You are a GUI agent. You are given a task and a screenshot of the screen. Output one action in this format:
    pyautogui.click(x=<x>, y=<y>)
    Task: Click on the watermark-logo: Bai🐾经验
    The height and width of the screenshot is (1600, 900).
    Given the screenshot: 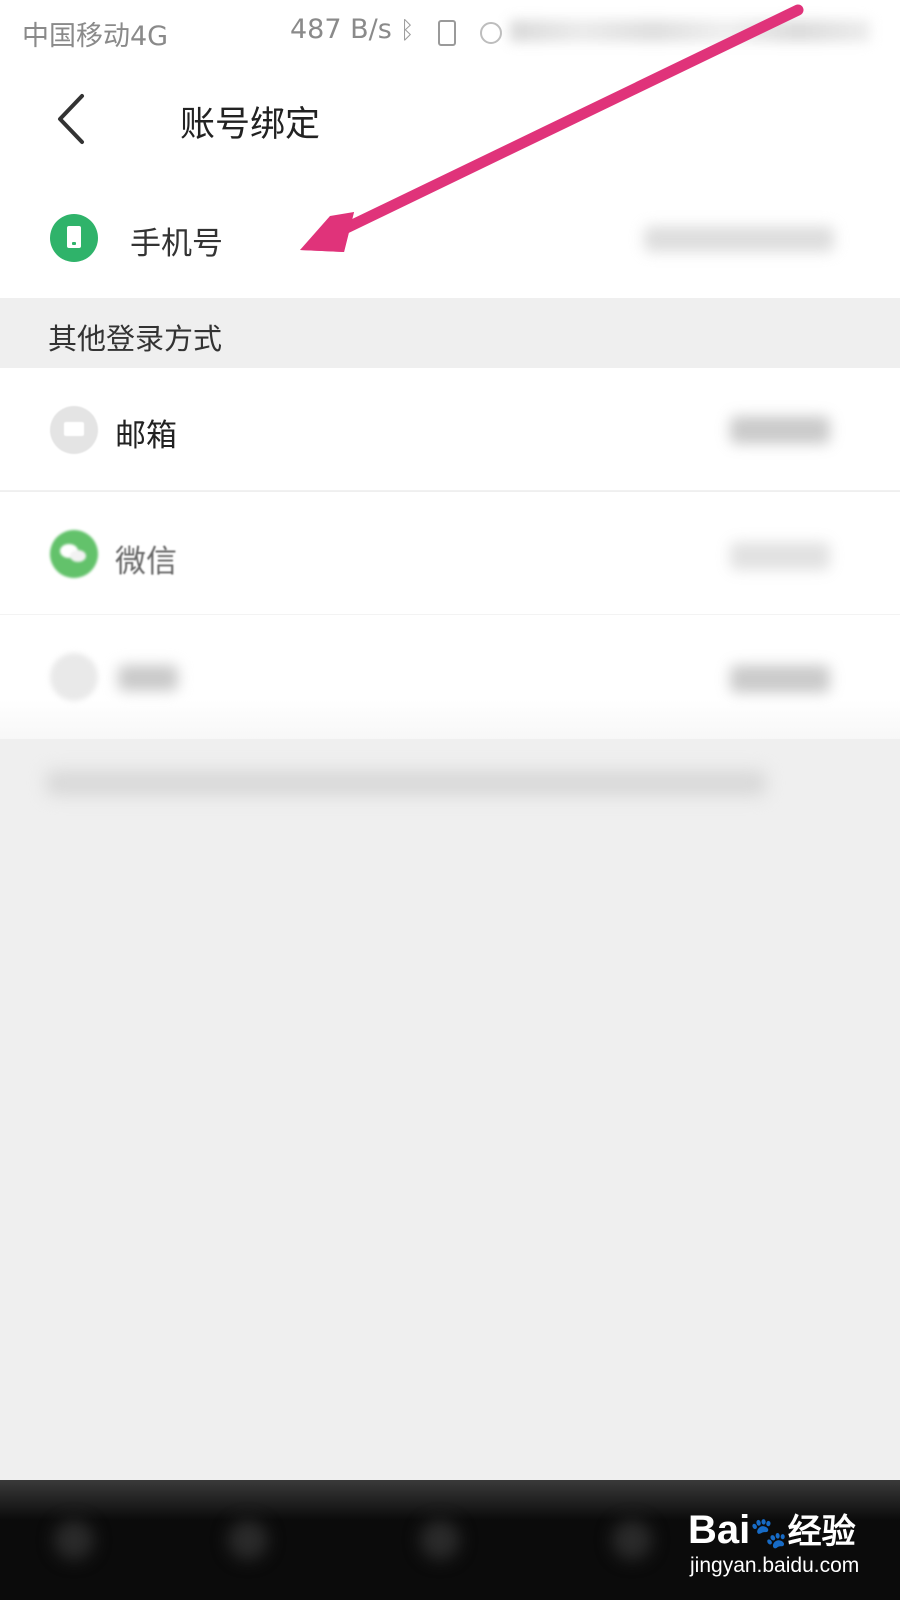 What is the action you would take?
    pyautogui.click(x=772, y=1530)
    